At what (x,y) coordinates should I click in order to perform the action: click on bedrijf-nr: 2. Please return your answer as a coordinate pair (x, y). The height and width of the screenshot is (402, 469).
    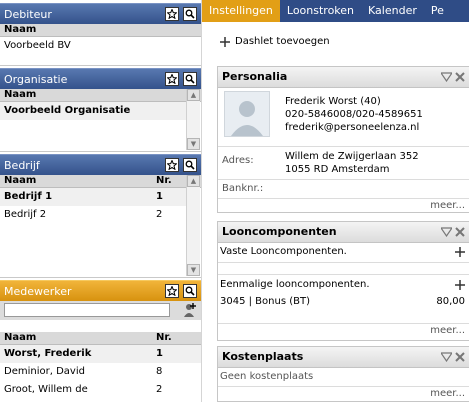
    Looking at the image, I should click on (159, 214).